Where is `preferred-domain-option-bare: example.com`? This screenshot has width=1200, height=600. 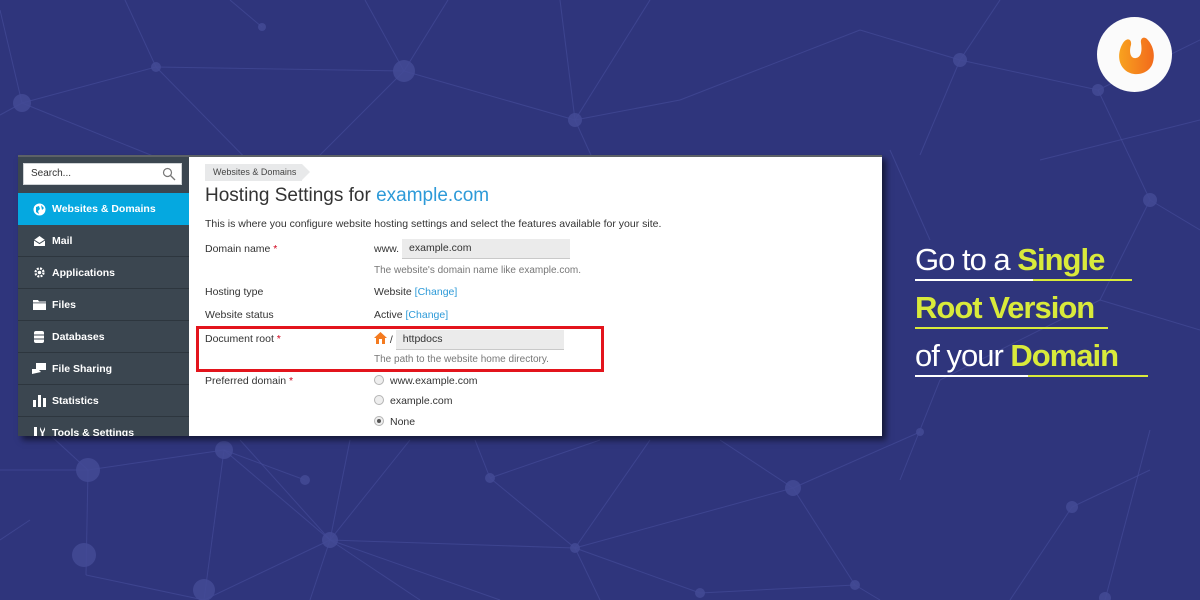
preferred-domain-option-bare: example.com is located at coordinates (413, 401).